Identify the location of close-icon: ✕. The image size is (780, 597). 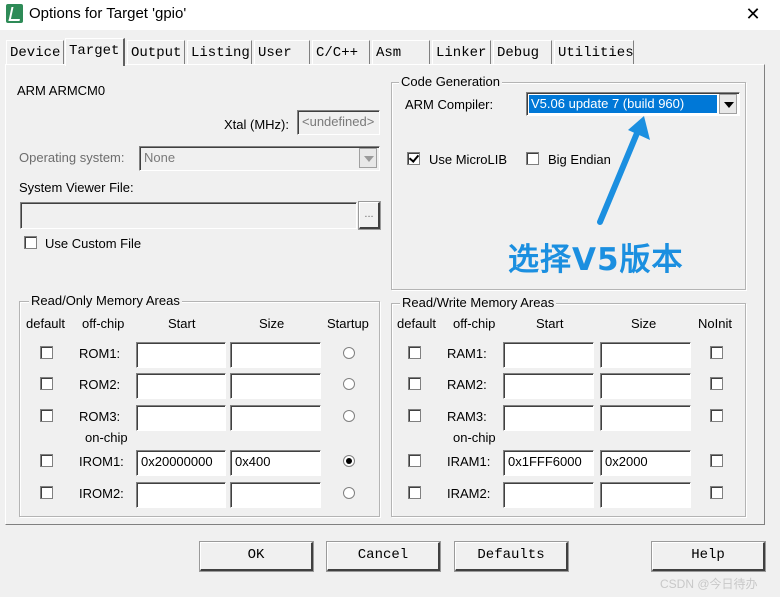
(753, 14).